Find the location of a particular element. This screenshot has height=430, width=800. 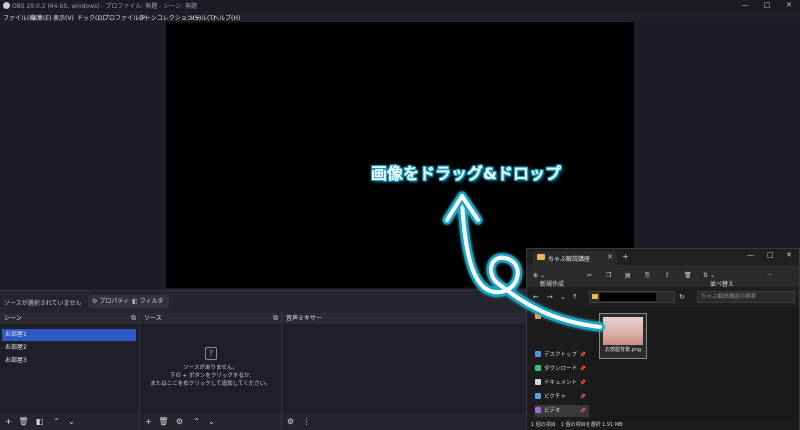

add-scene-button: + is located at coordinates (8, 422).